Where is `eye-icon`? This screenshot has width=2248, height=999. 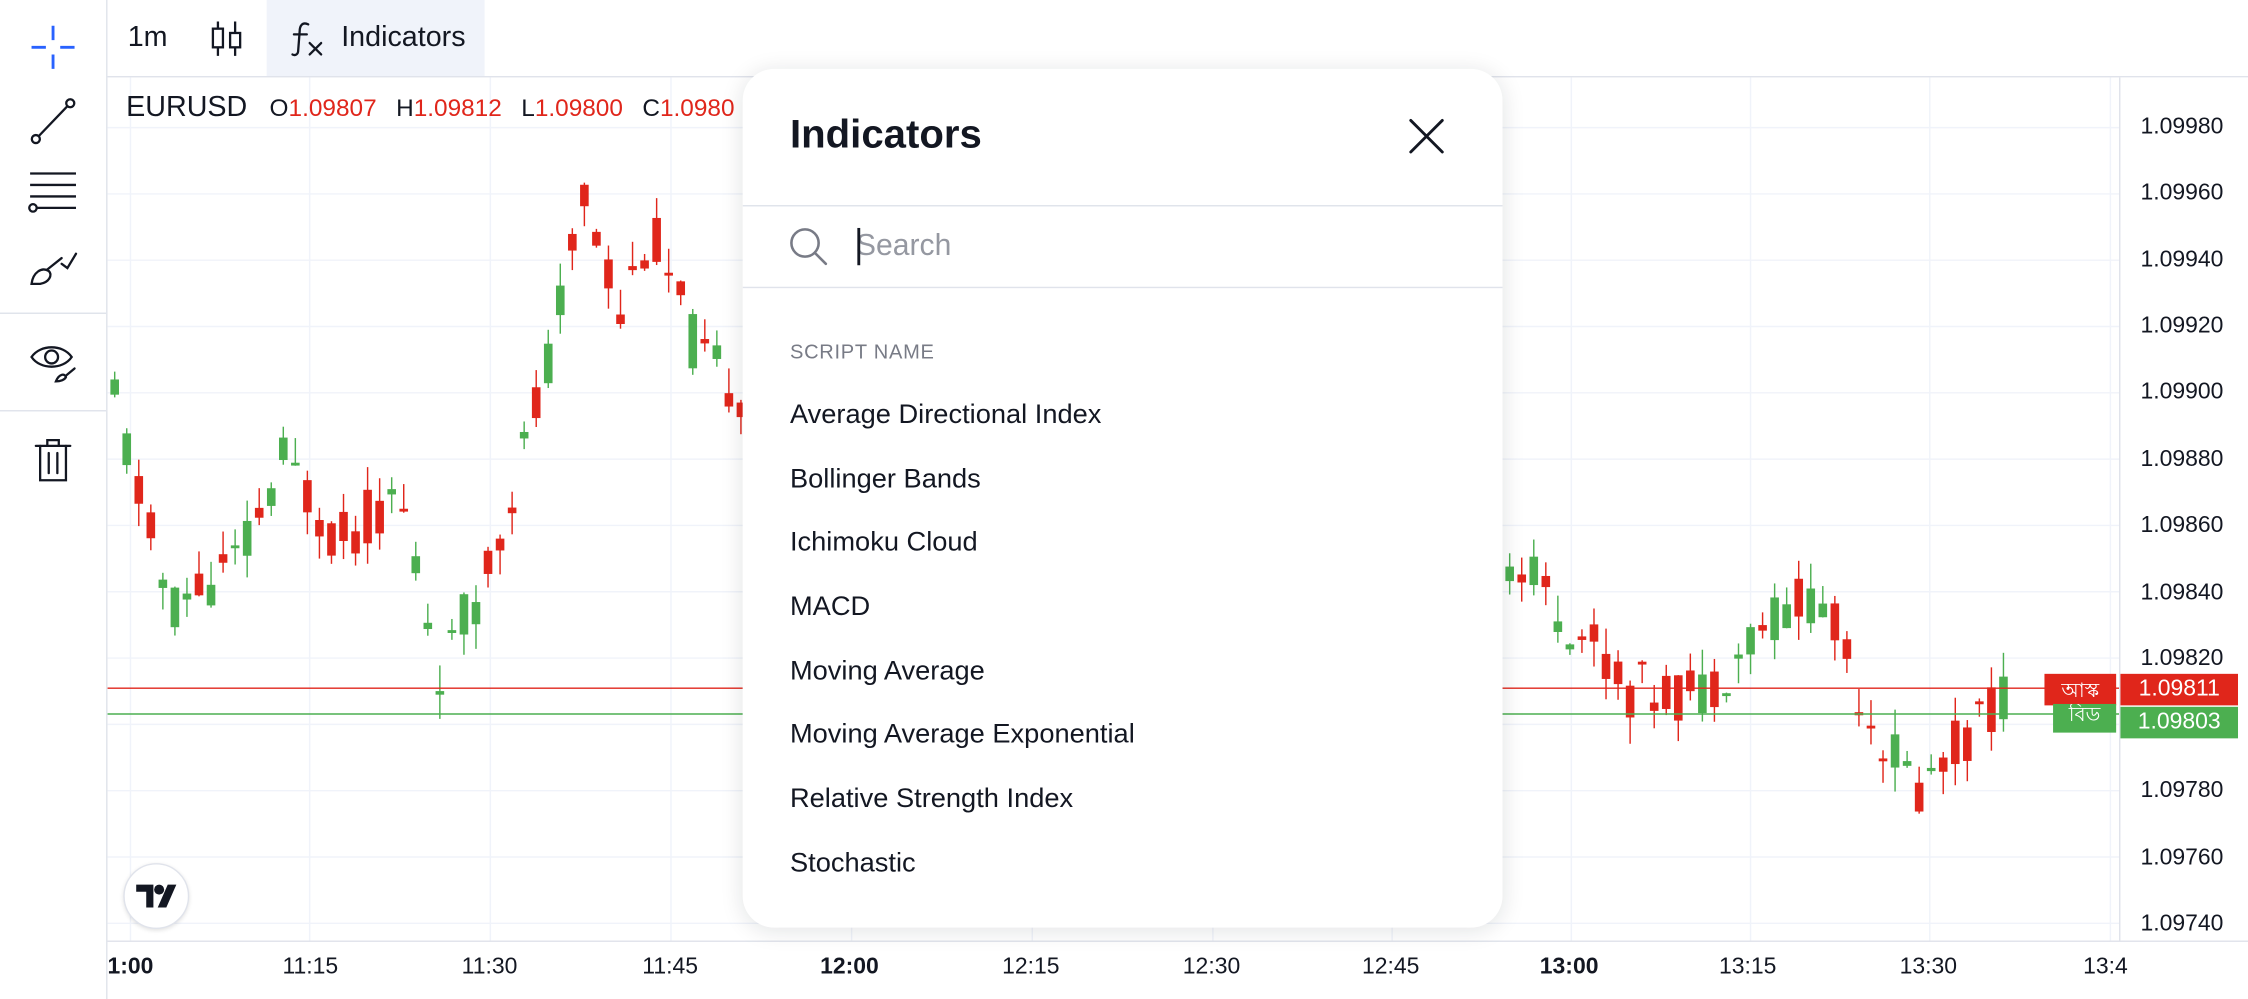 eye-icon is located at coordinates (53, 364).